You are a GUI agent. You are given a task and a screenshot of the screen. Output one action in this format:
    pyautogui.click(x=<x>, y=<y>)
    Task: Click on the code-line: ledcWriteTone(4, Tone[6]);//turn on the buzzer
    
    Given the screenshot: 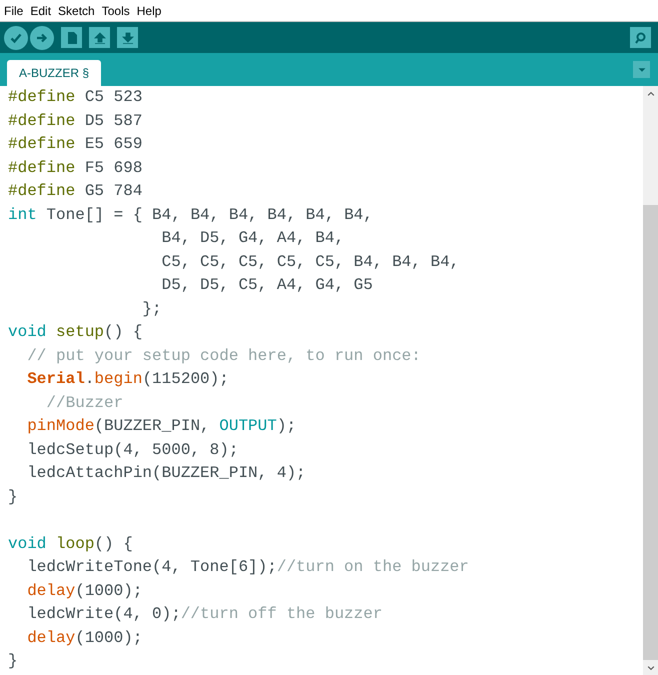 What is the action you would take?
    pyautogui.click(x=248, y=567)
    